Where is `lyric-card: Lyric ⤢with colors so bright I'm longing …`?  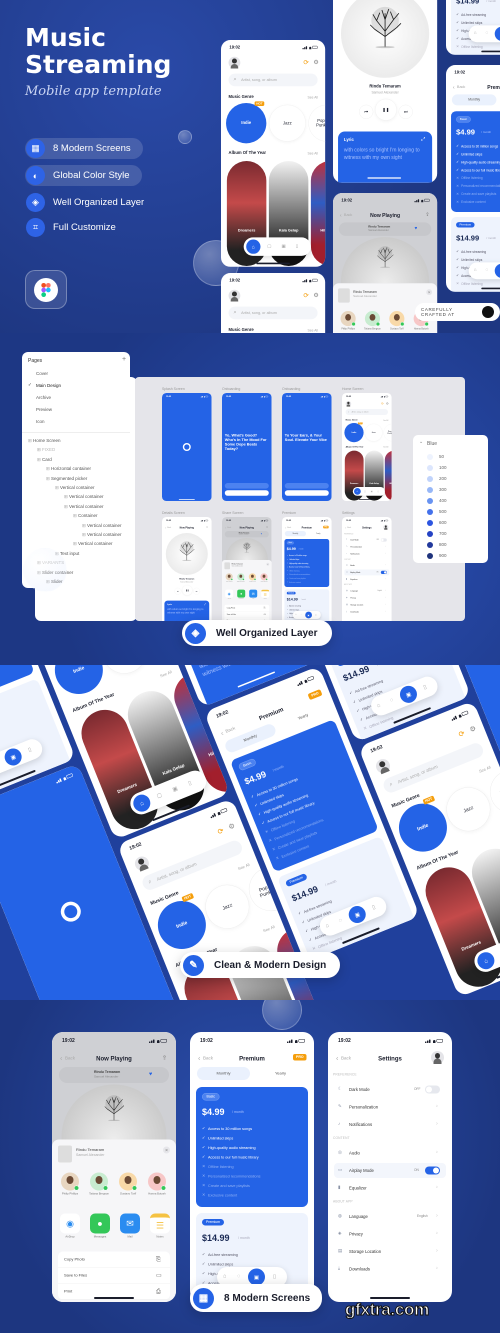 lyric-card: Lyric ⤢with colors so bright I'm longing … is located at coordinates (187, 610).